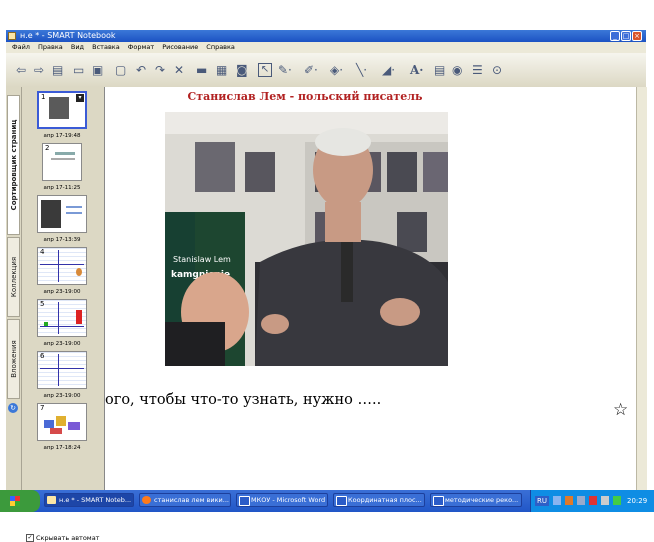  Describe the element at coordinates (15, 501) in the screenshot. I see `windows-logo-icon` at that location.